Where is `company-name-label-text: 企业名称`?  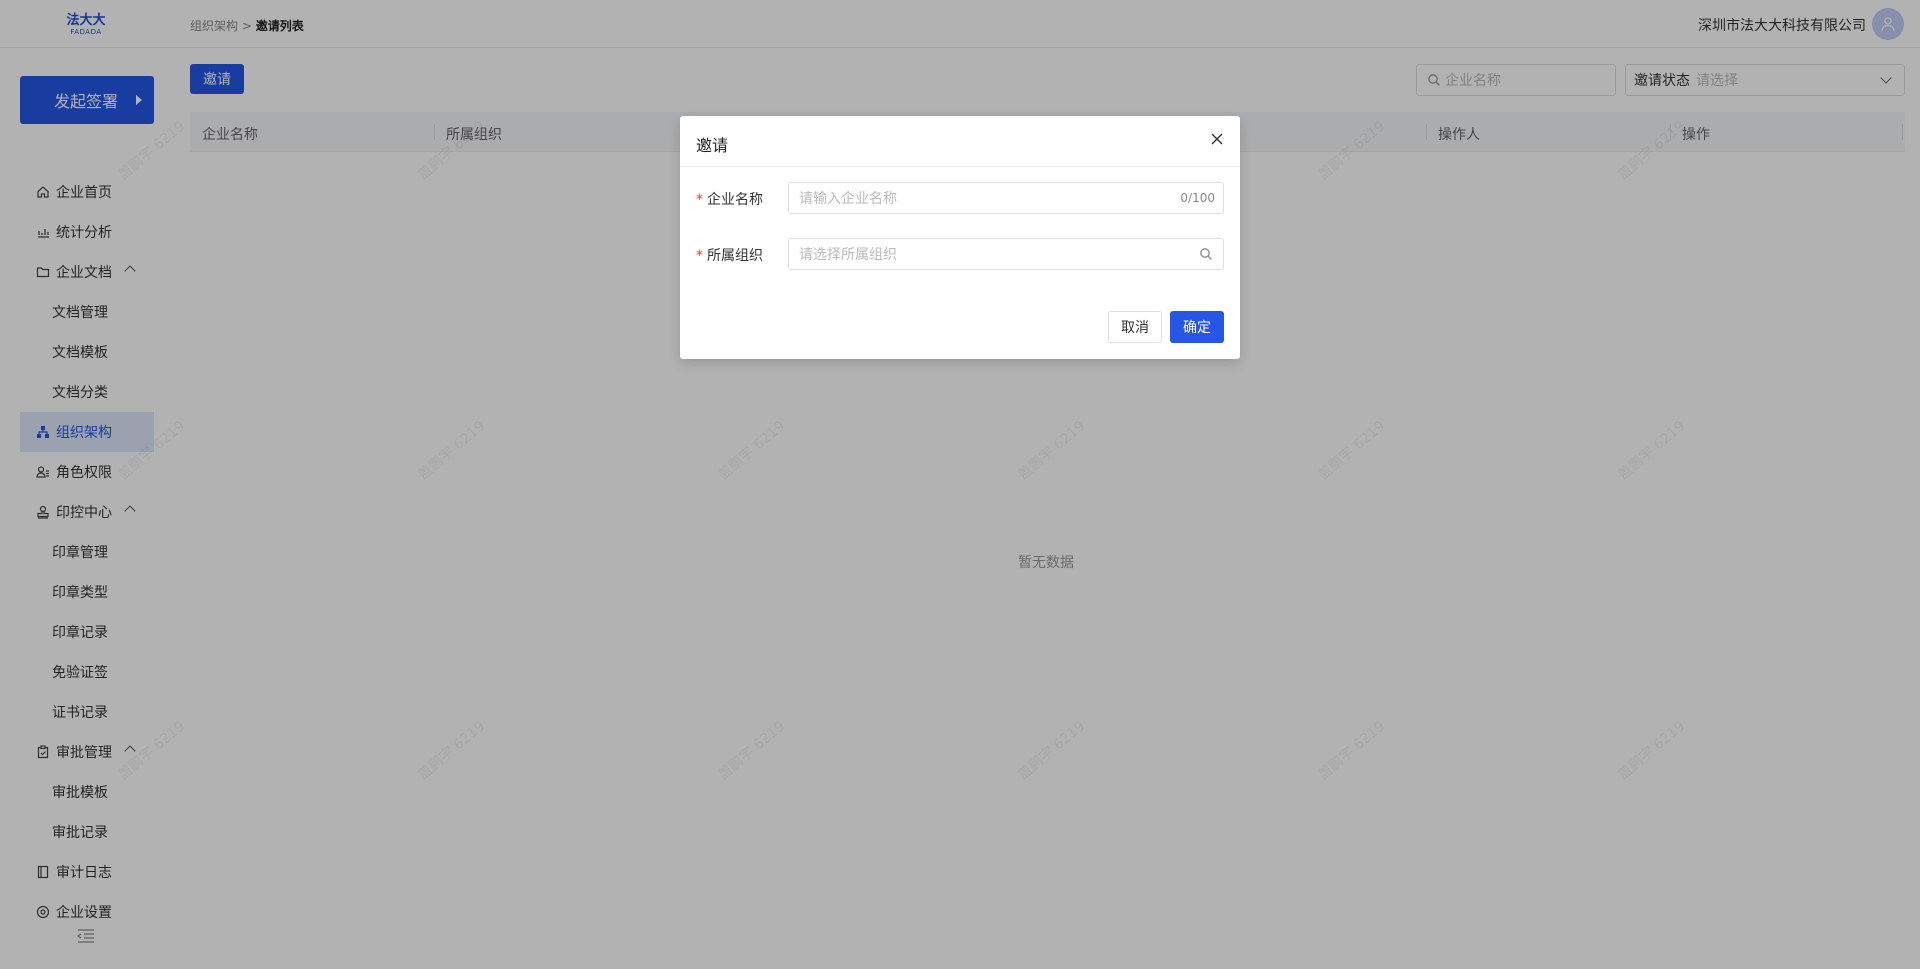 company-name-label-text: 企业名称 is located at coordinates (735, 200).